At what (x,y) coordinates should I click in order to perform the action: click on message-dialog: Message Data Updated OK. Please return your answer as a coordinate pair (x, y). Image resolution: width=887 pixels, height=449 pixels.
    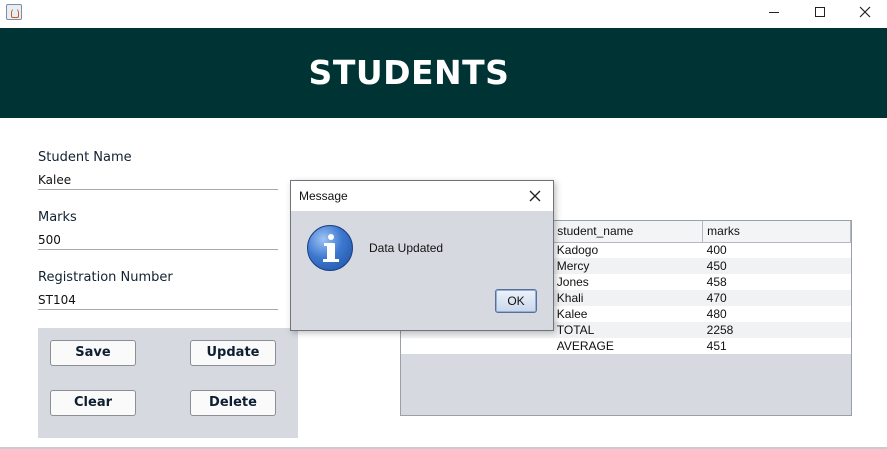
    Looking at the image, I should click on (422, 255).